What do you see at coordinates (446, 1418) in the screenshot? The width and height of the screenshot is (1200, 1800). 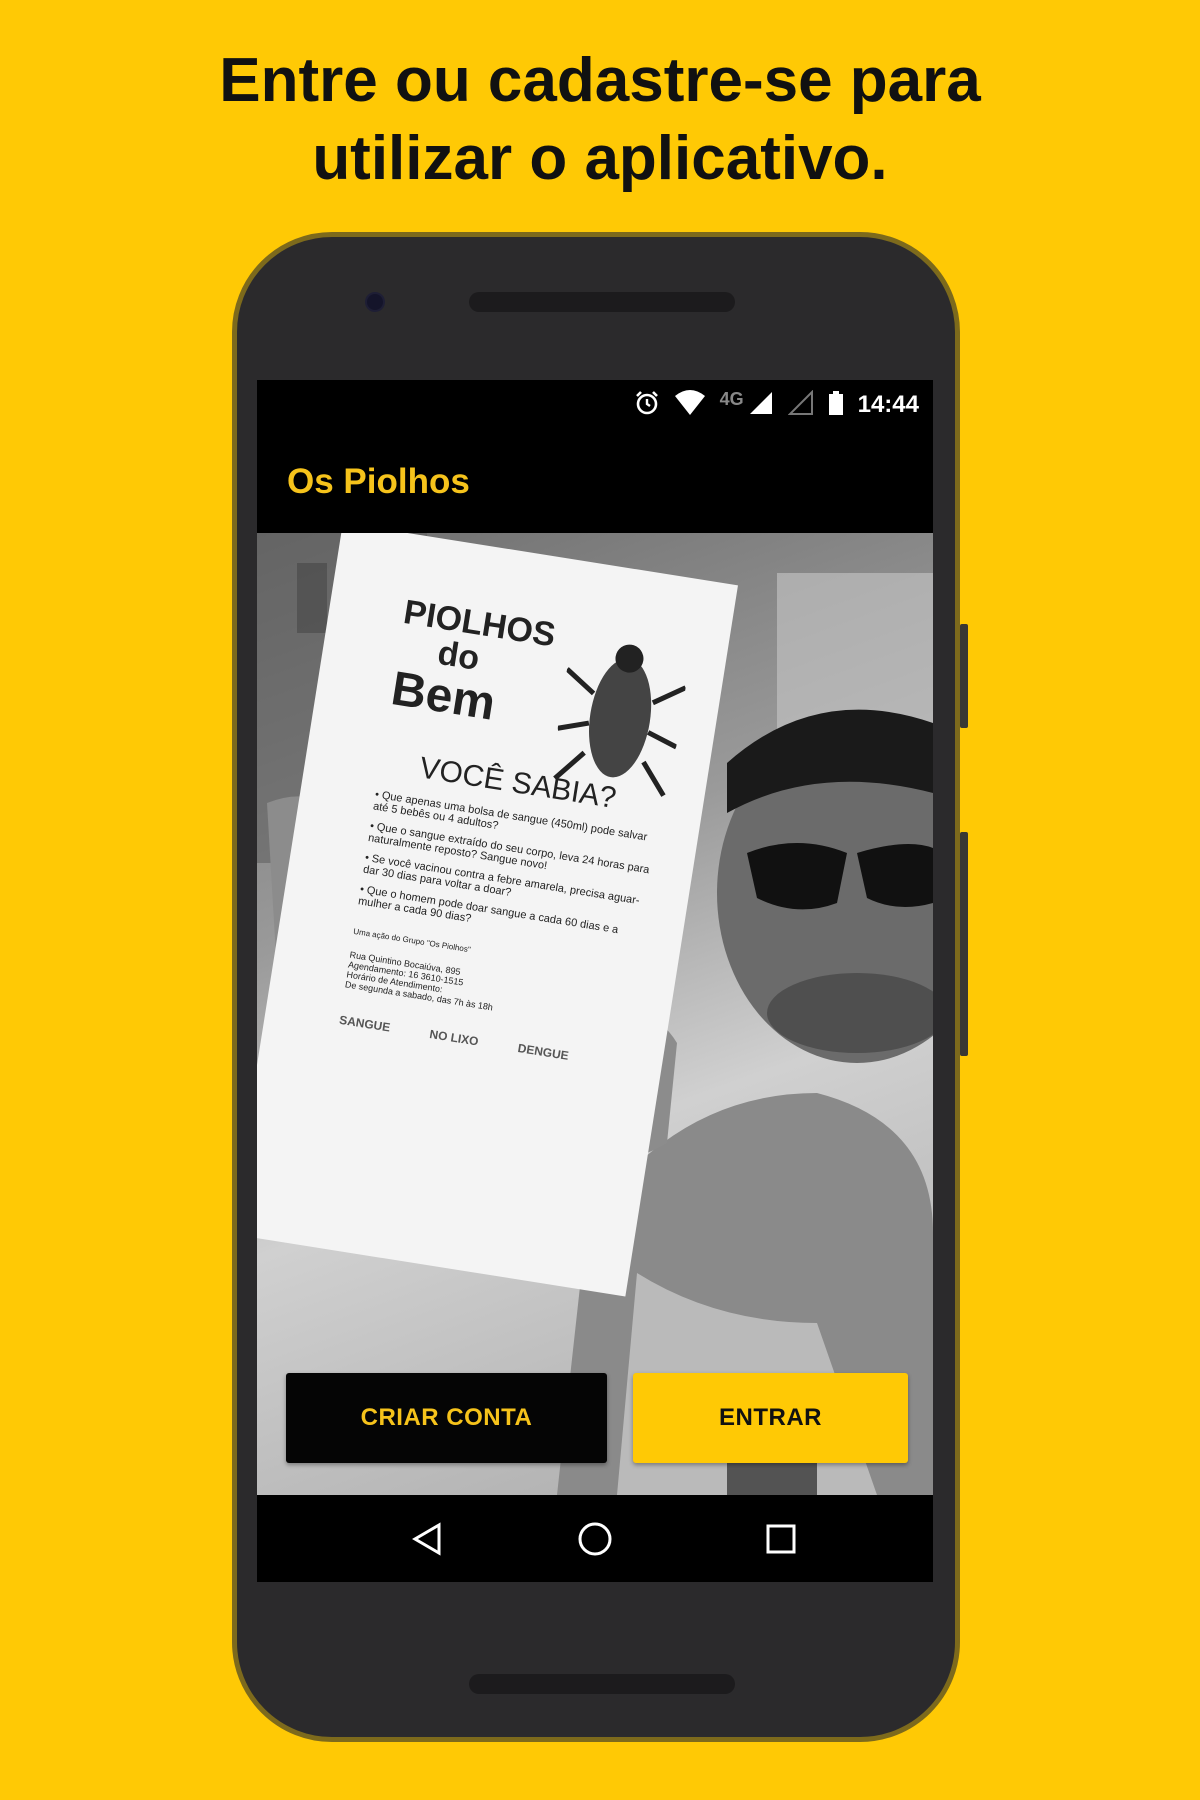 I see `create-account-button: CRIAR CONTA` at bounding box center [446, 1418].